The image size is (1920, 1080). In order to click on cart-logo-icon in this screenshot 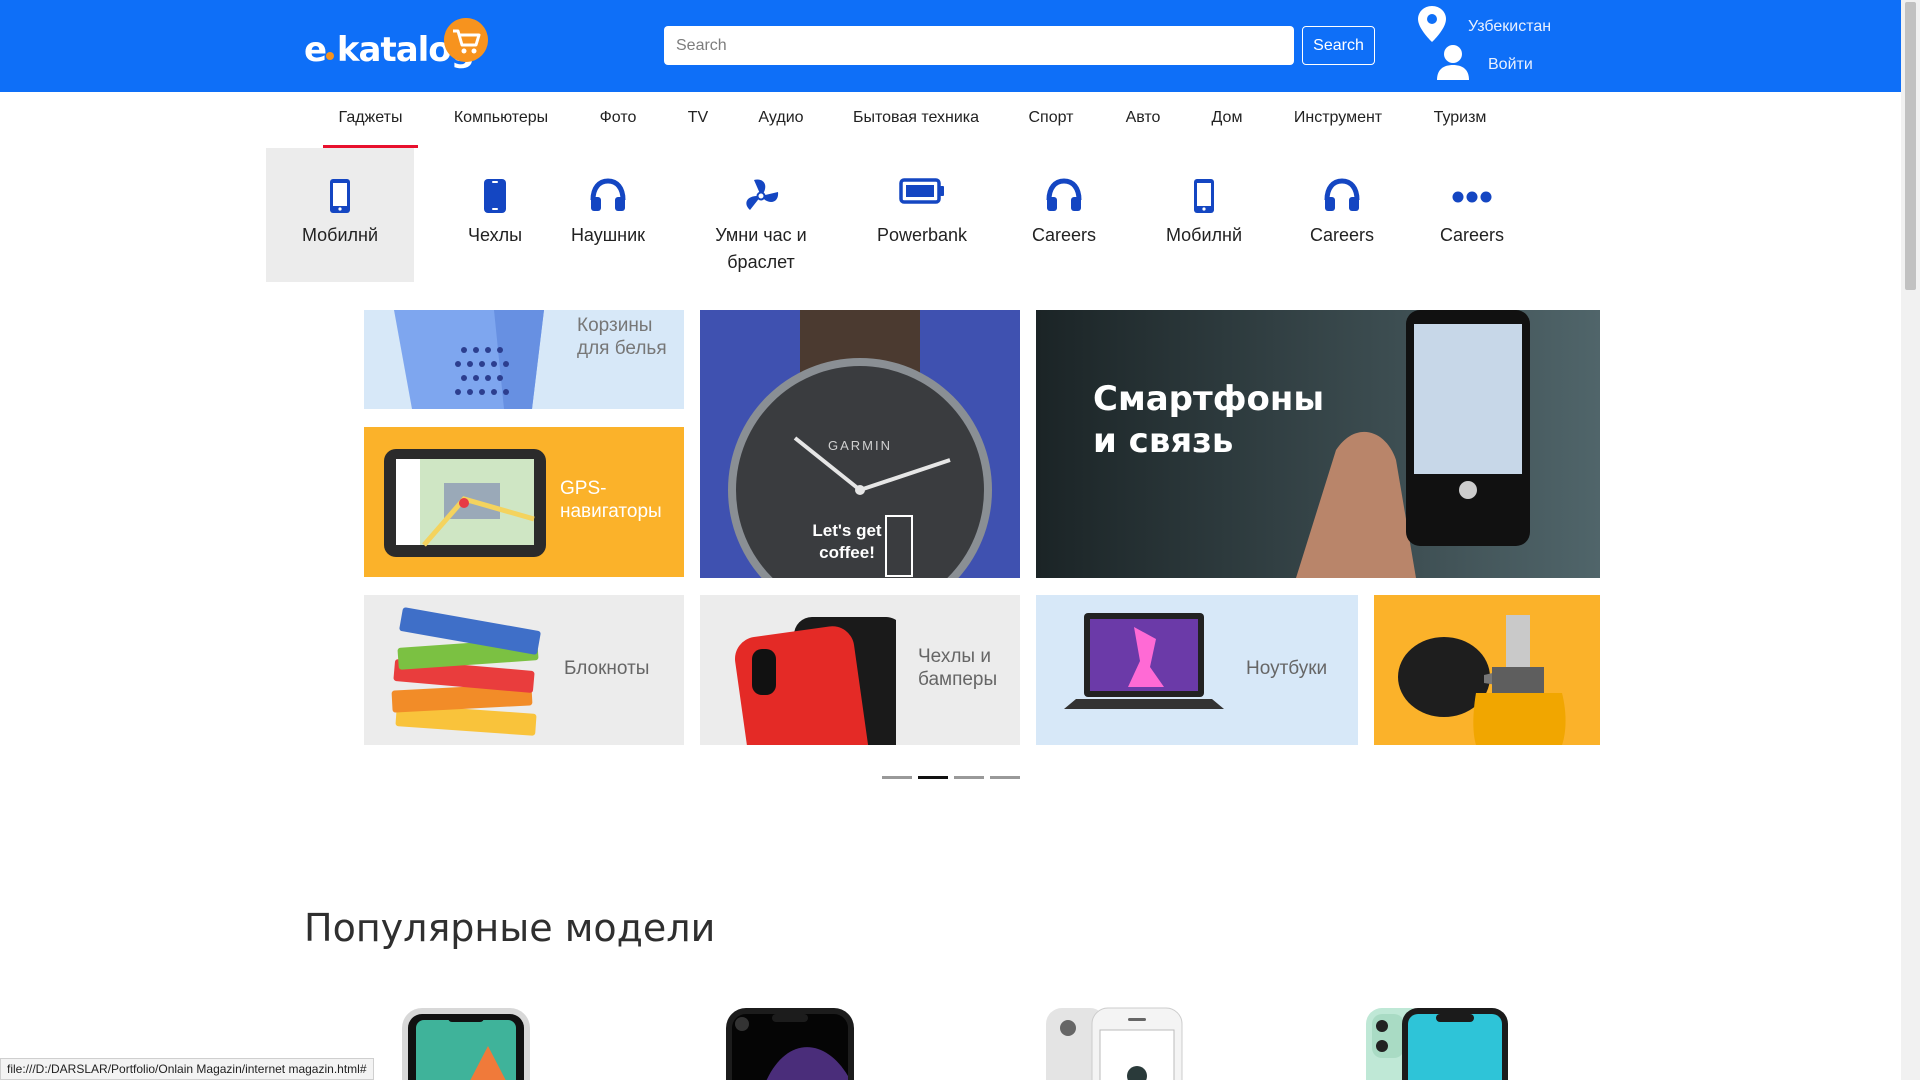, I will do `click(466, 40)`.